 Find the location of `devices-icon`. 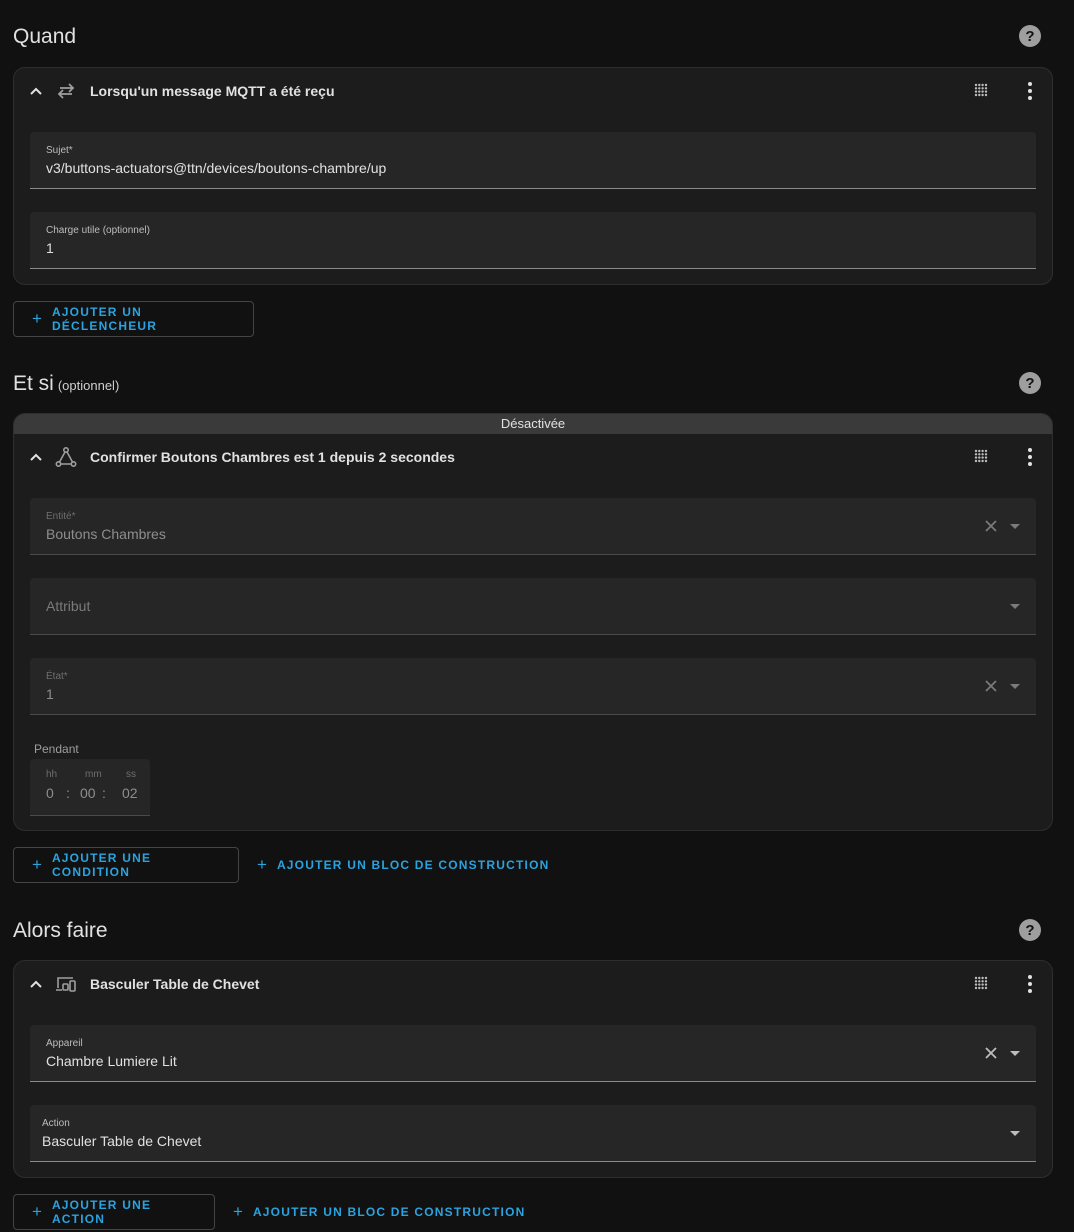

devices-icon is located at coordinates (66, 984).